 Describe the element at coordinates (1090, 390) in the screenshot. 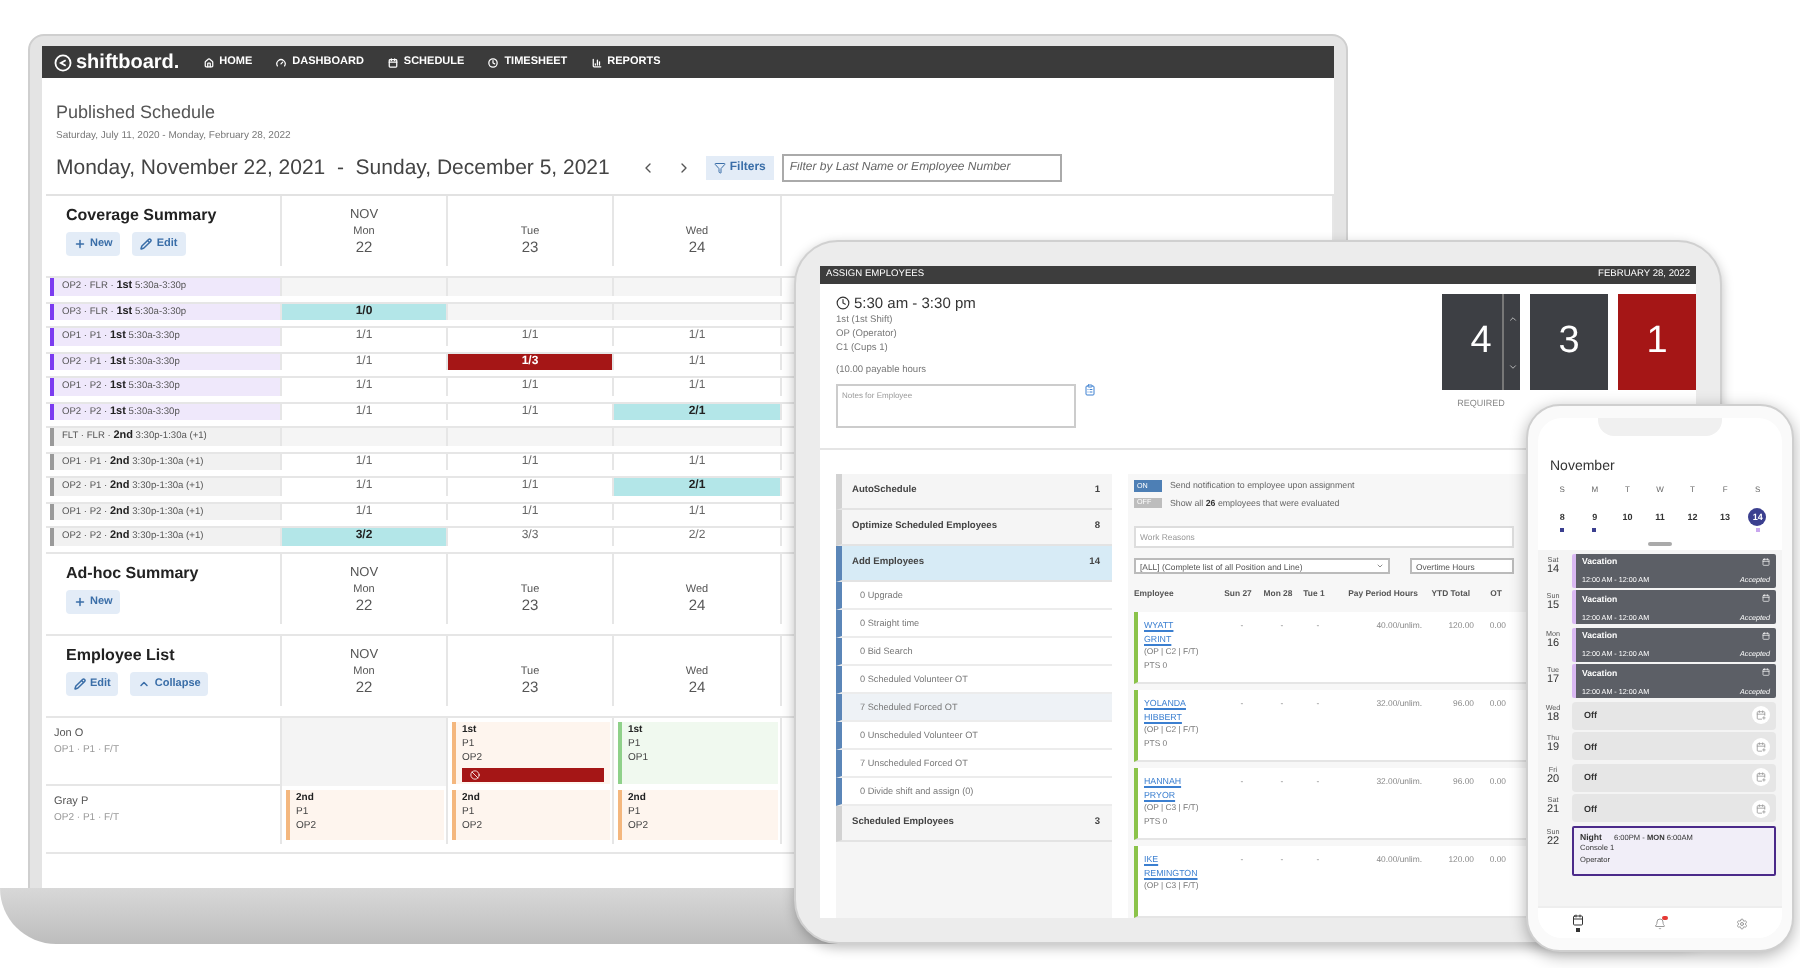

I see `clipboard-icon` at that location.